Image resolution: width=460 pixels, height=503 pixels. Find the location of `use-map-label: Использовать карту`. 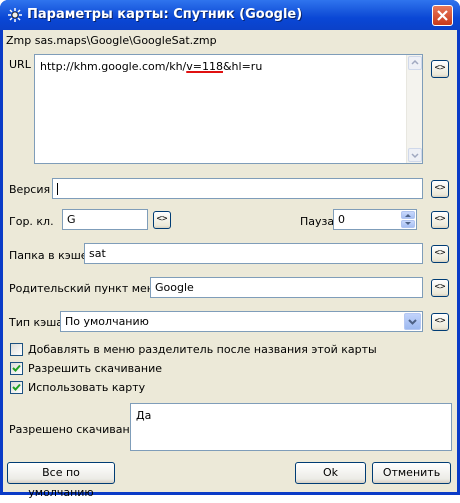

use-map-label: Использовать карту is located at coordinates (86, 387).